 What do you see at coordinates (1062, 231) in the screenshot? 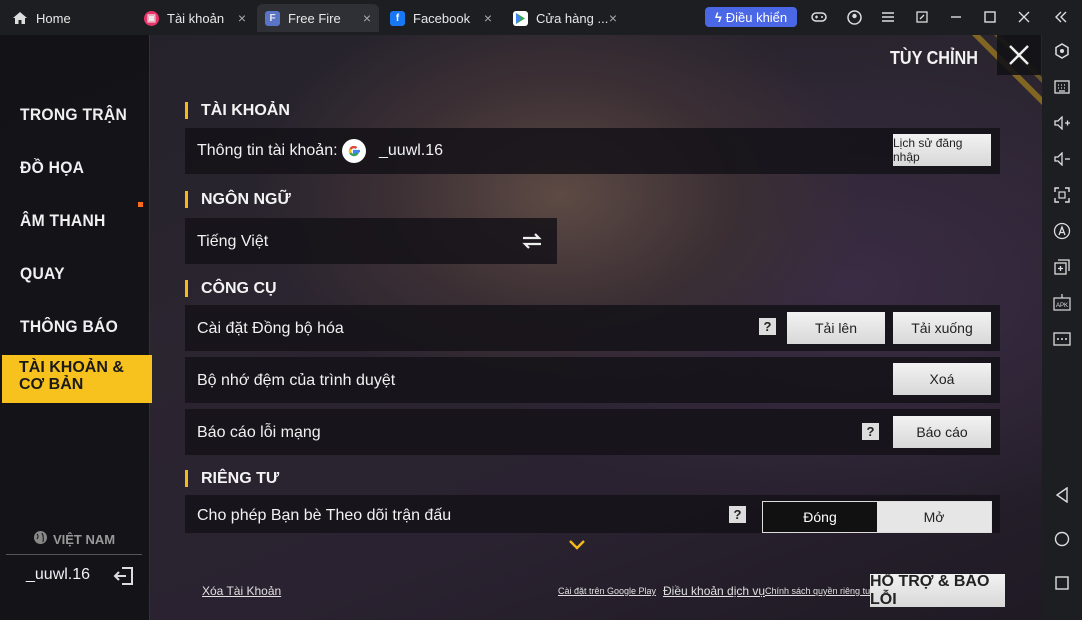
I see `macro-icon` at bounding box center [1062, 231].